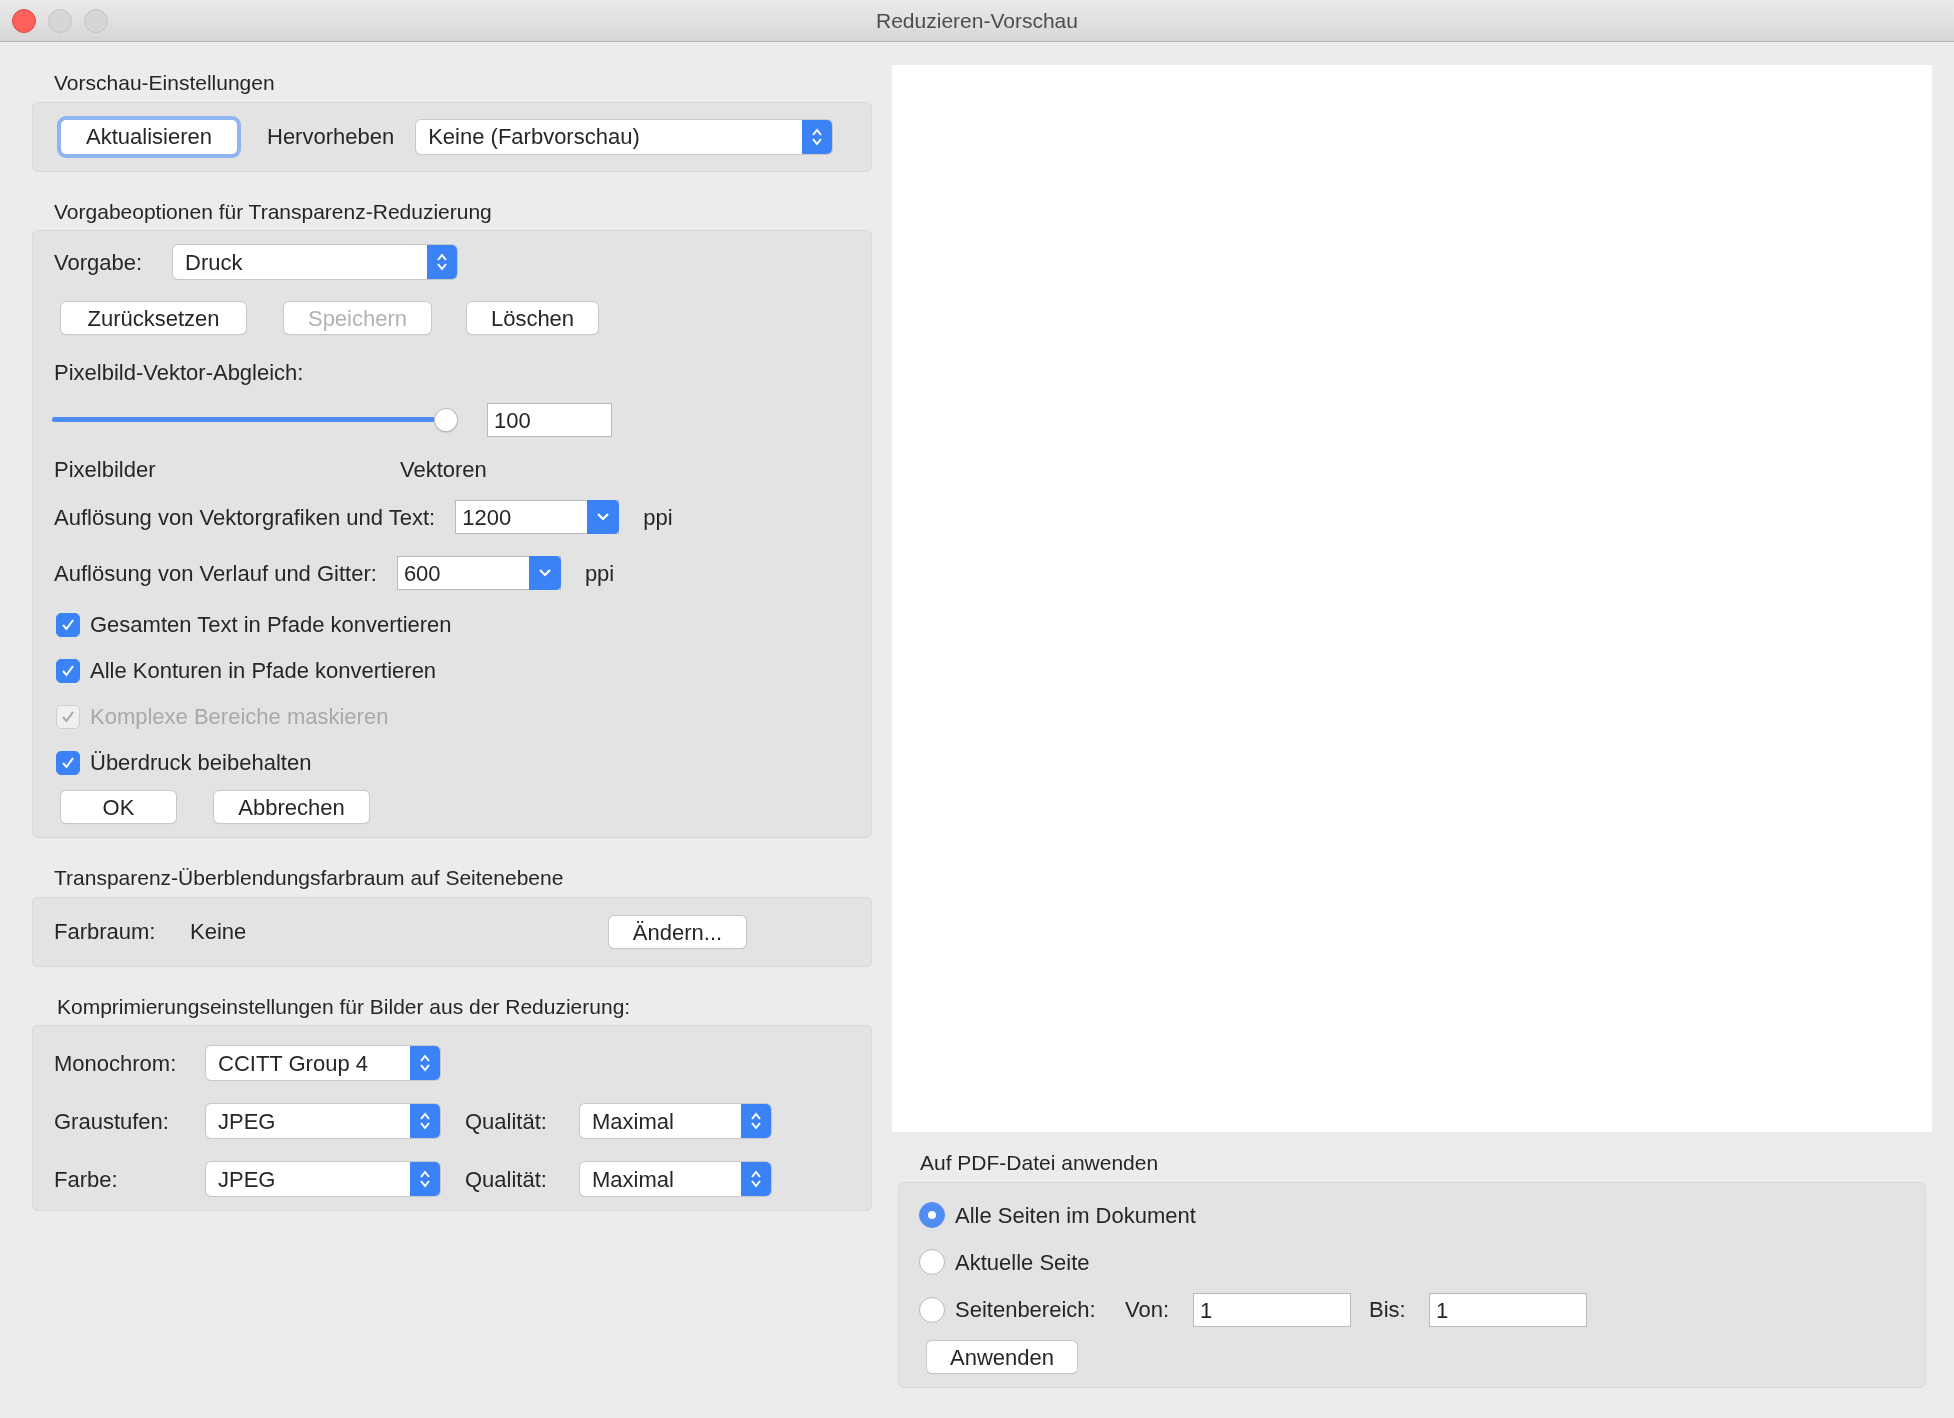  What do you see at coordinates (179, 372) in the screenshot?
I see `label: Pixelbild-Vektor-Abgleich:` at bounding box center [179, 372].